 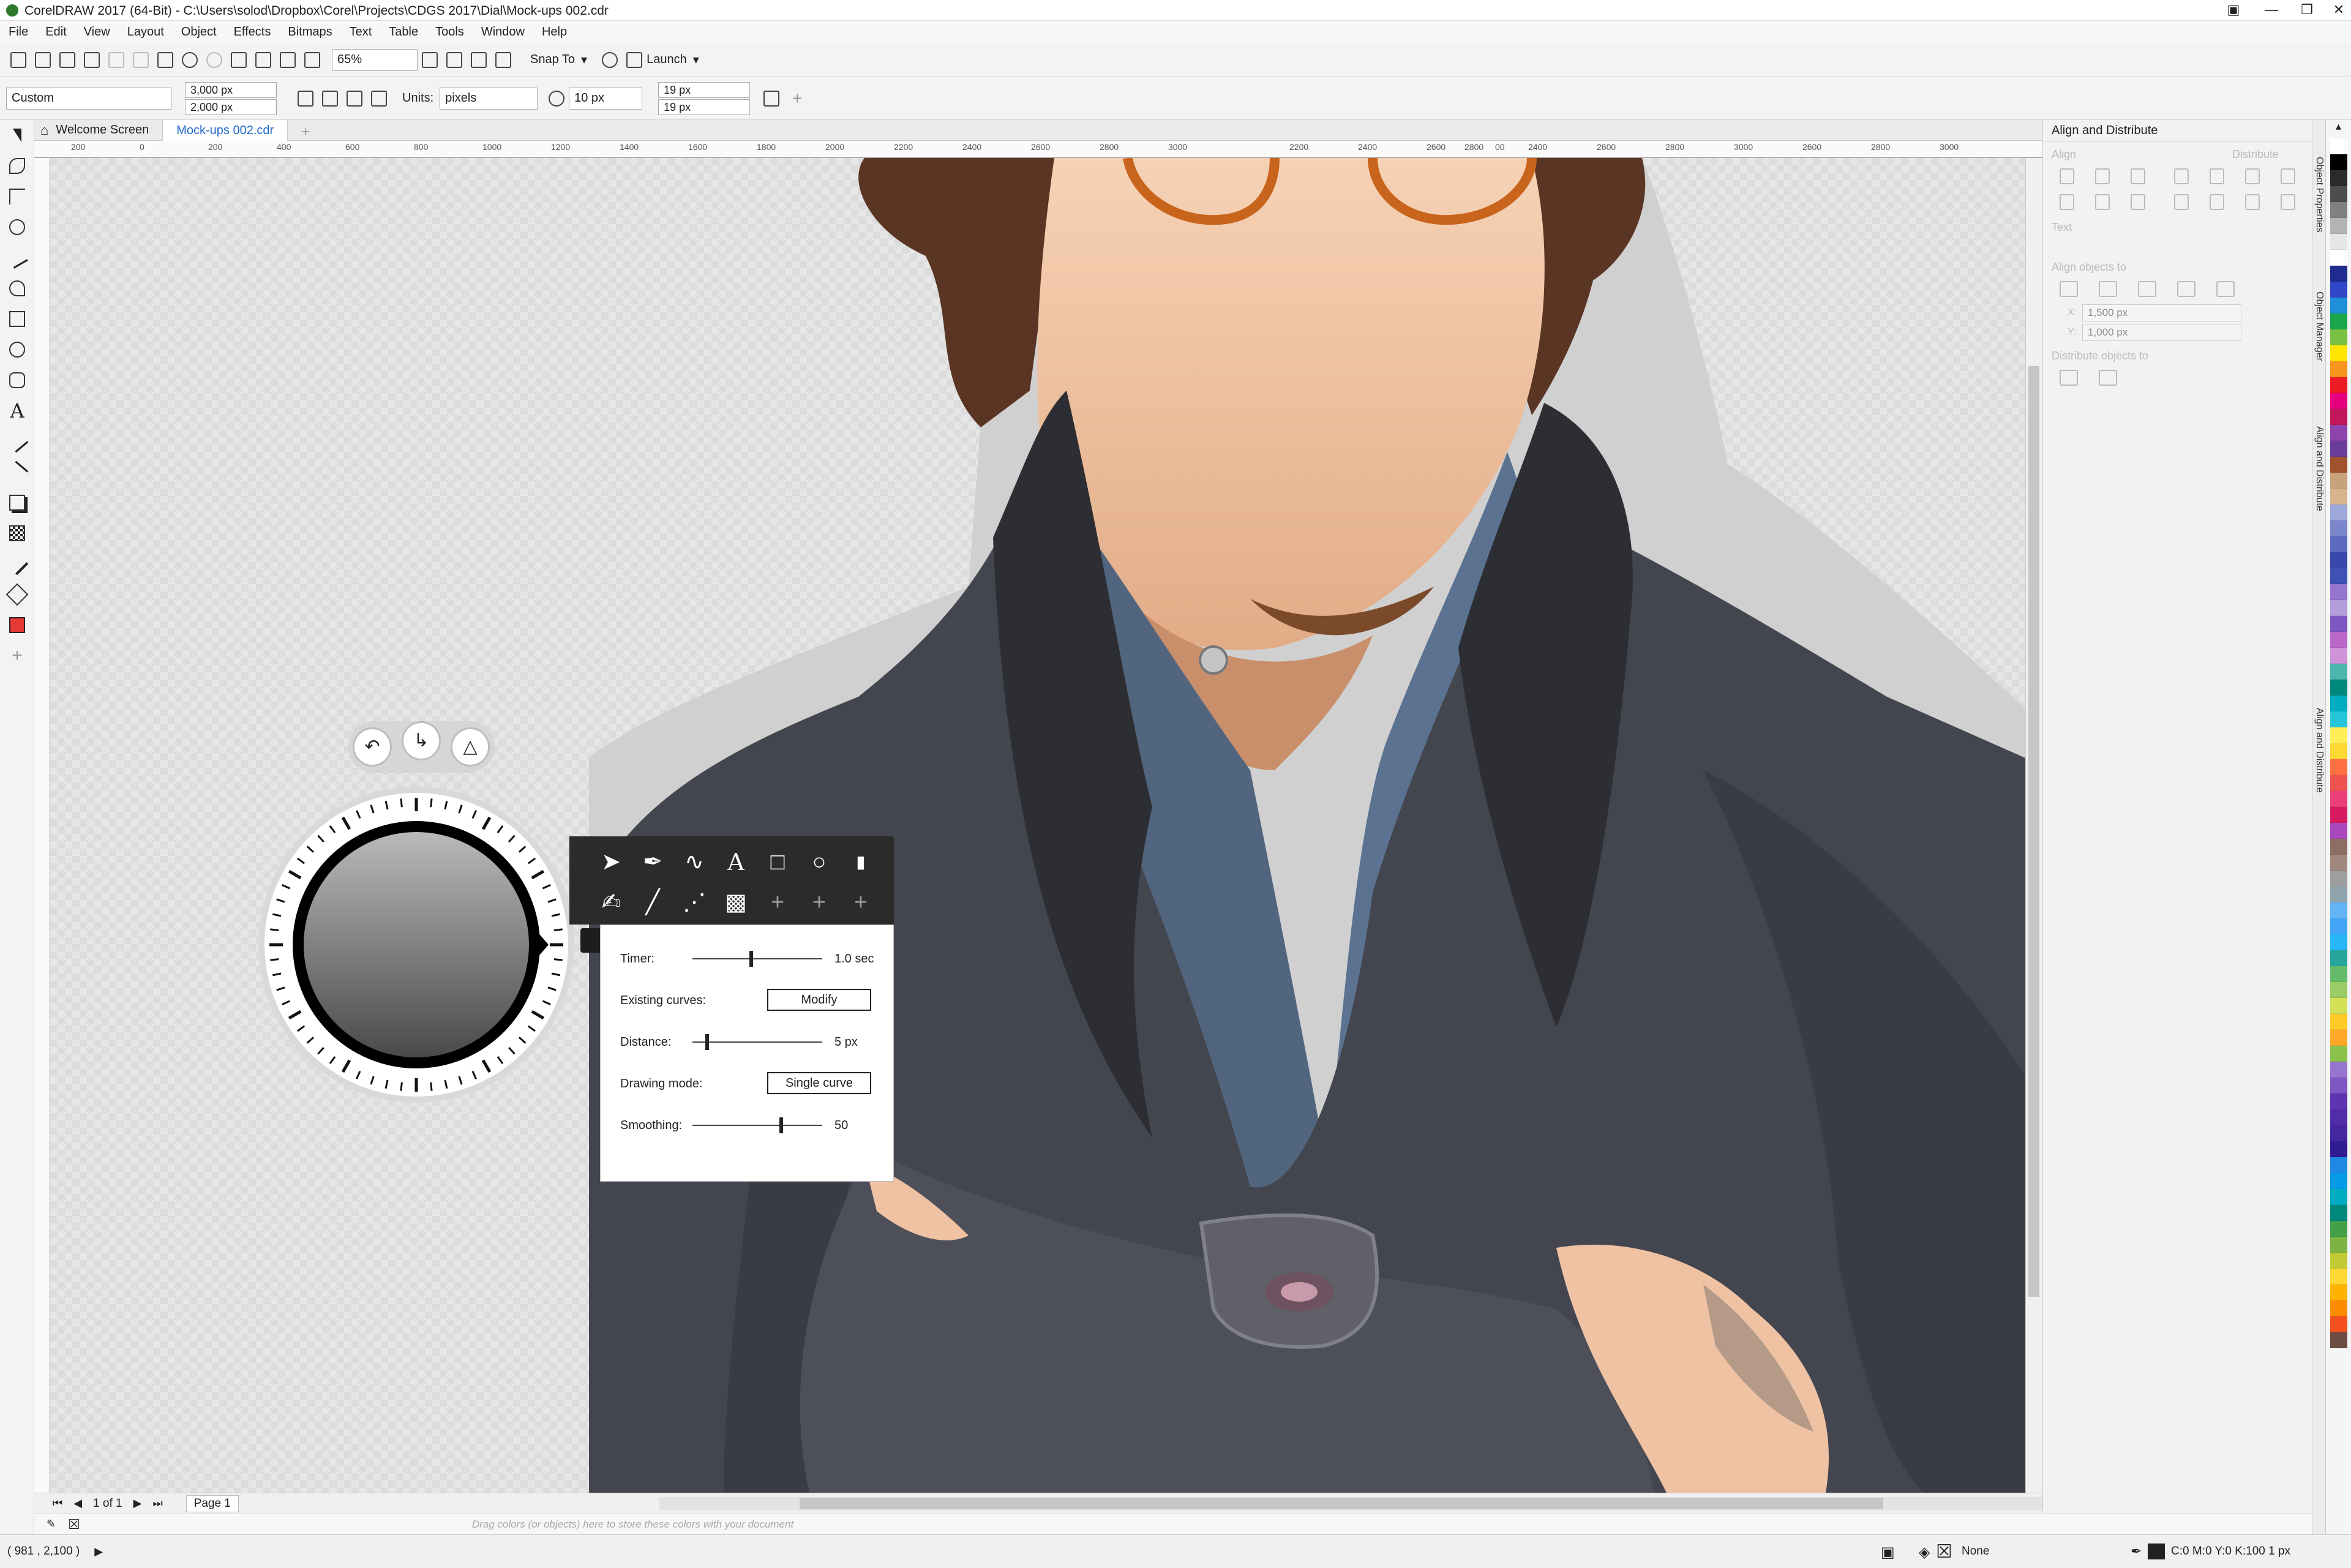 I want to click on launch-dropdown: Launch, so click(x=667, y=60).